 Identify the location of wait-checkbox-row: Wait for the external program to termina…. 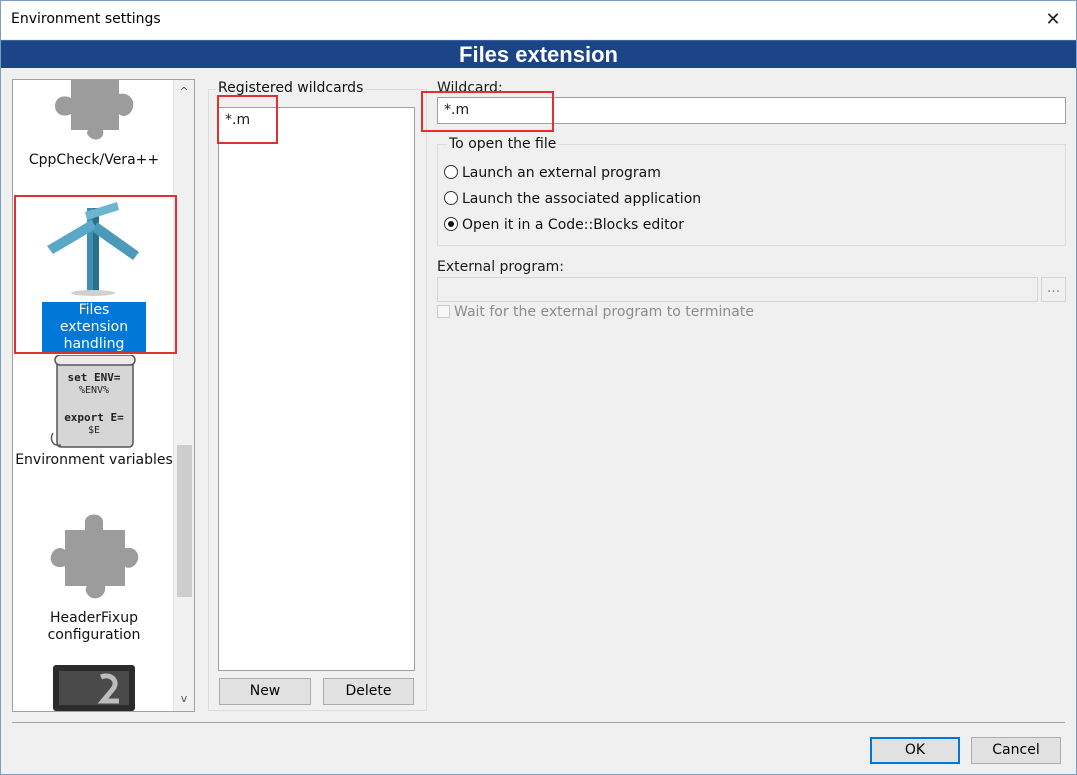
(595, 312).